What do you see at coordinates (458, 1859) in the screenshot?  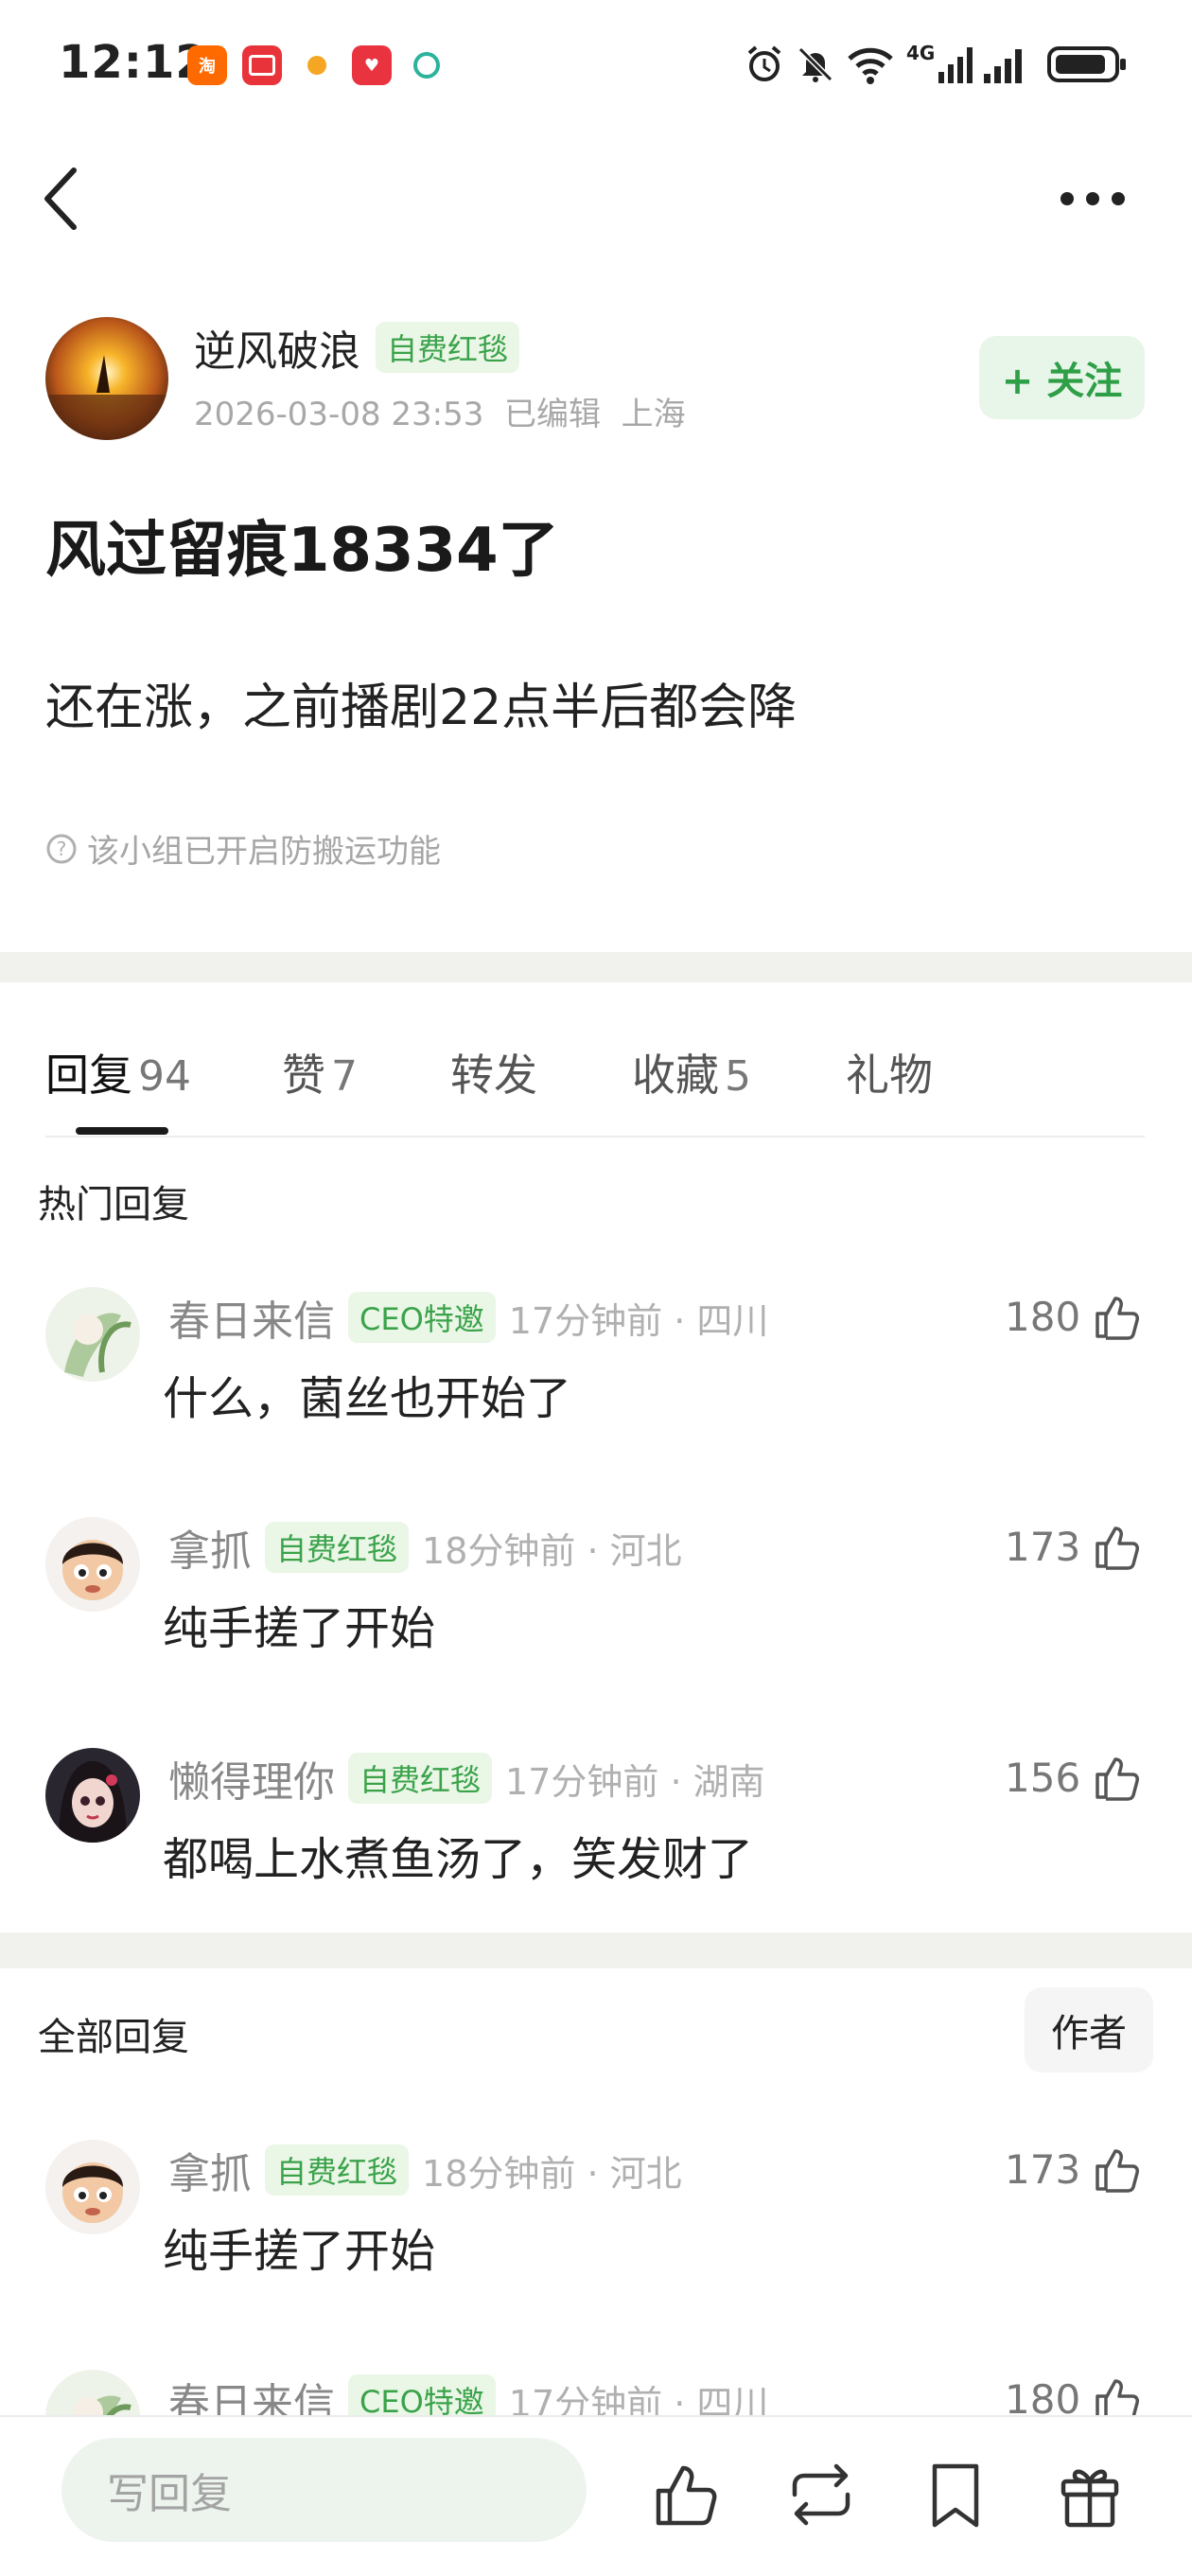 I see `comment-text: 都喝上水煮鱼汤了，笑发财了` at bounding box center [458, 1859].